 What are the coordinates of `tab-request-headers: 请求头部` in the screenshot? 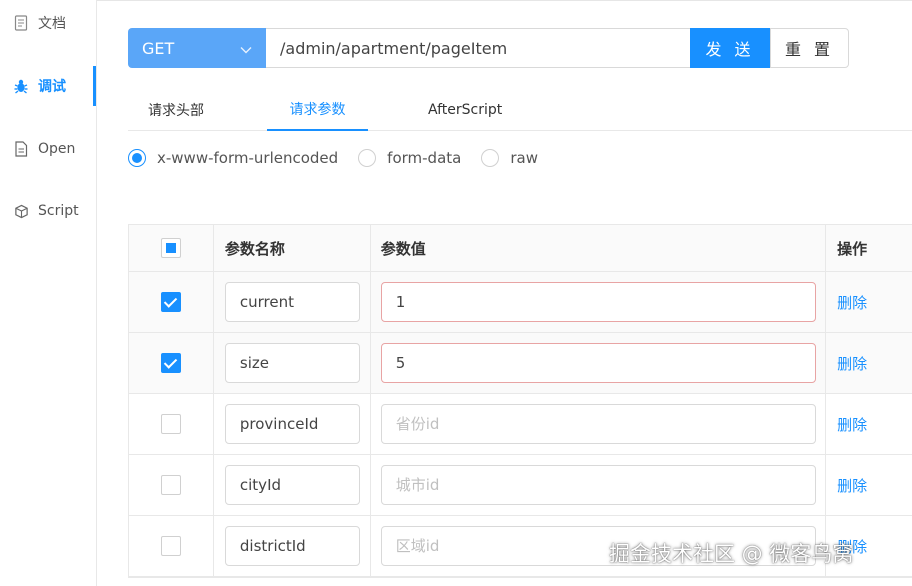 It's located at (176, 109).